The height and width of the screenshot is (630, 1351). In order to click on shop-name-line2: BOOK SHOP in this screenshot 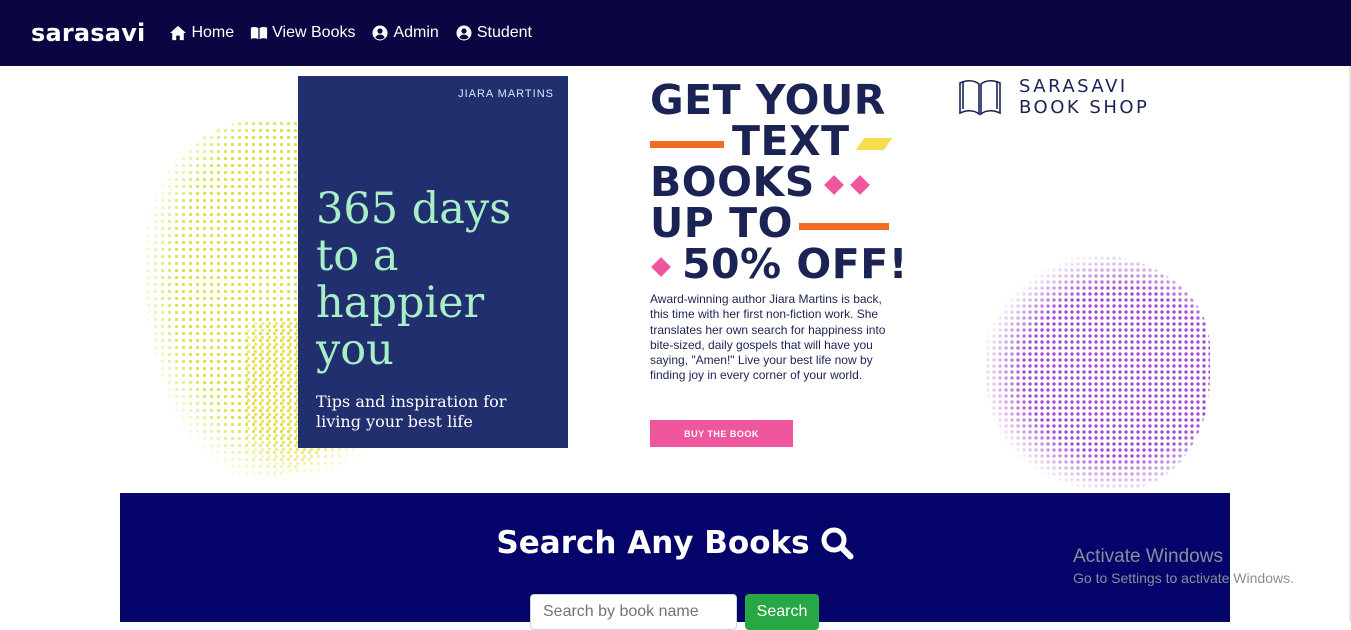, I will do `click(1084, 107)`.